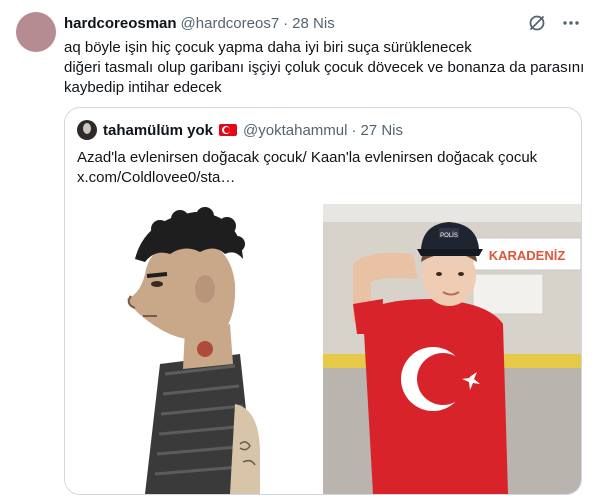 The width and height of the screenshot is (598, 502). Describe the element at coordinates (120, 23) in the screenshot. I see `author-name: hardcoreosman` at that location.